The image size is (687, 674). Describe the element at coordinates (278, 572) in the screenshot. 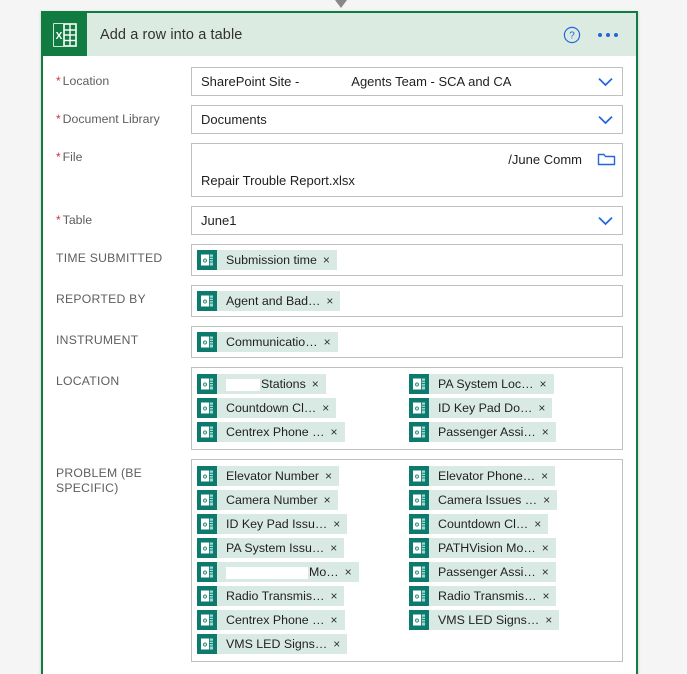

I see `dynamic-content-token: o Mo… ×` at that location.